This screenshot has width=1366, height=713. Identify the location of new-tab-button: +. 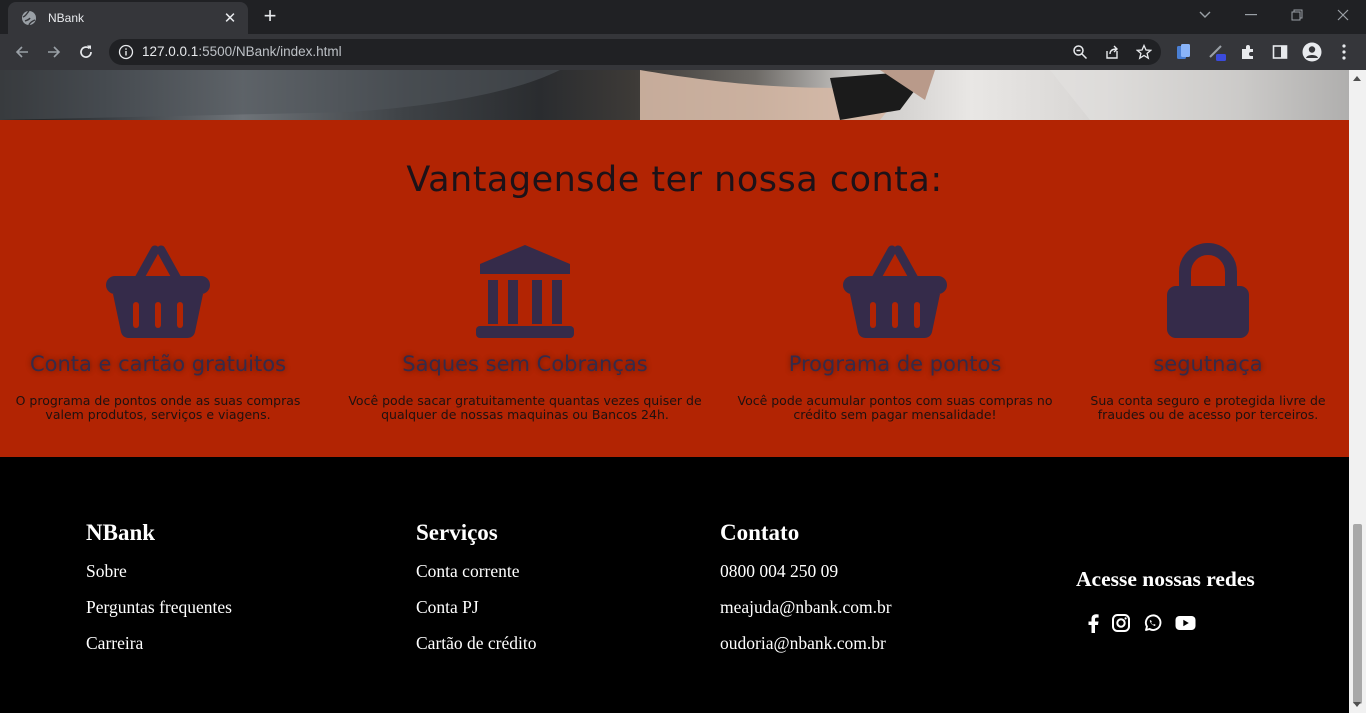
(270, 16).